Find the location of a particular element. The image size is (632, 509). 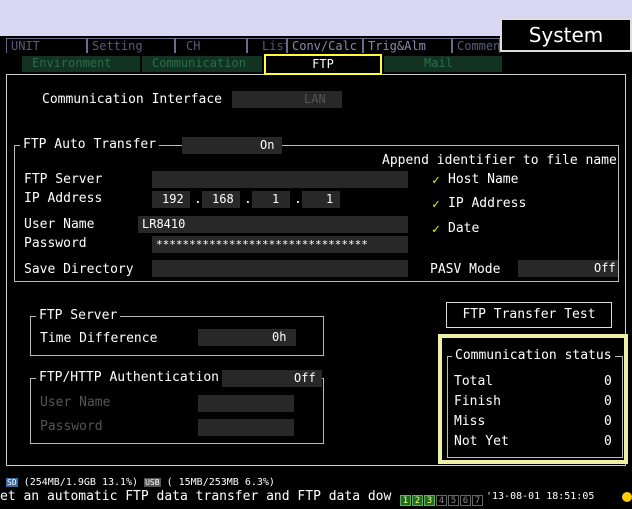

unit-indicators: 1234567 is located at coordinates (442, 499).